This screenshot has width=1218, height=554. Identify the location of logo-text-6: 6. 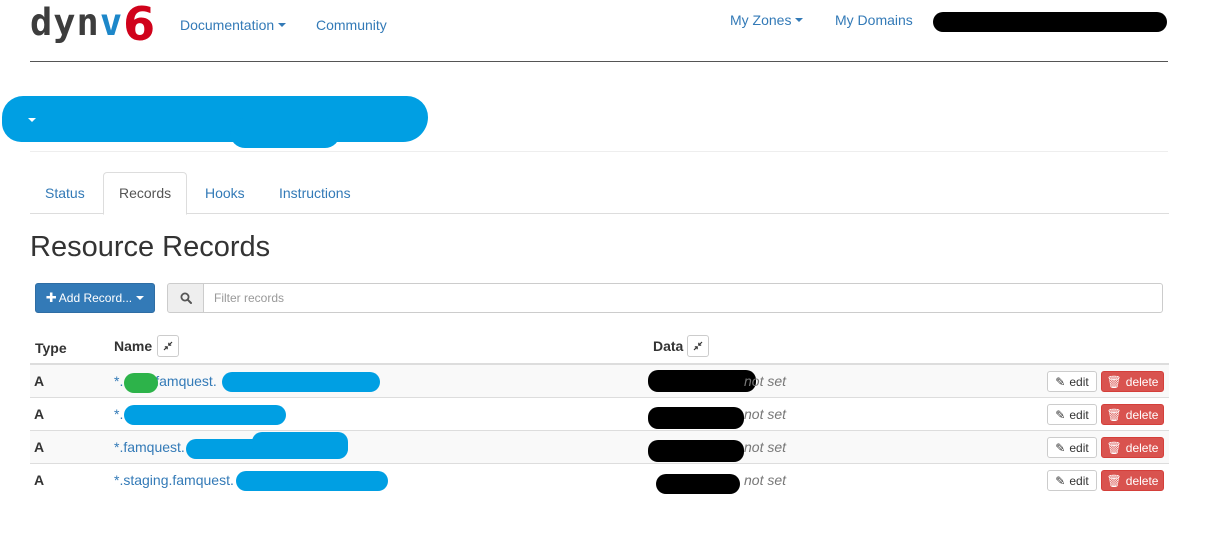
(139, 25).